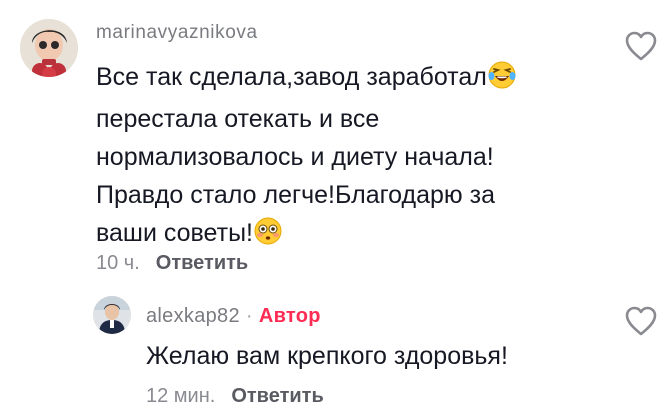 This screenshot has width=672, height=420. What do you see at coordinates (118, 263) in the screenshot?
I see `comment-time: 10 ч.` at bounding box center [118, 263].